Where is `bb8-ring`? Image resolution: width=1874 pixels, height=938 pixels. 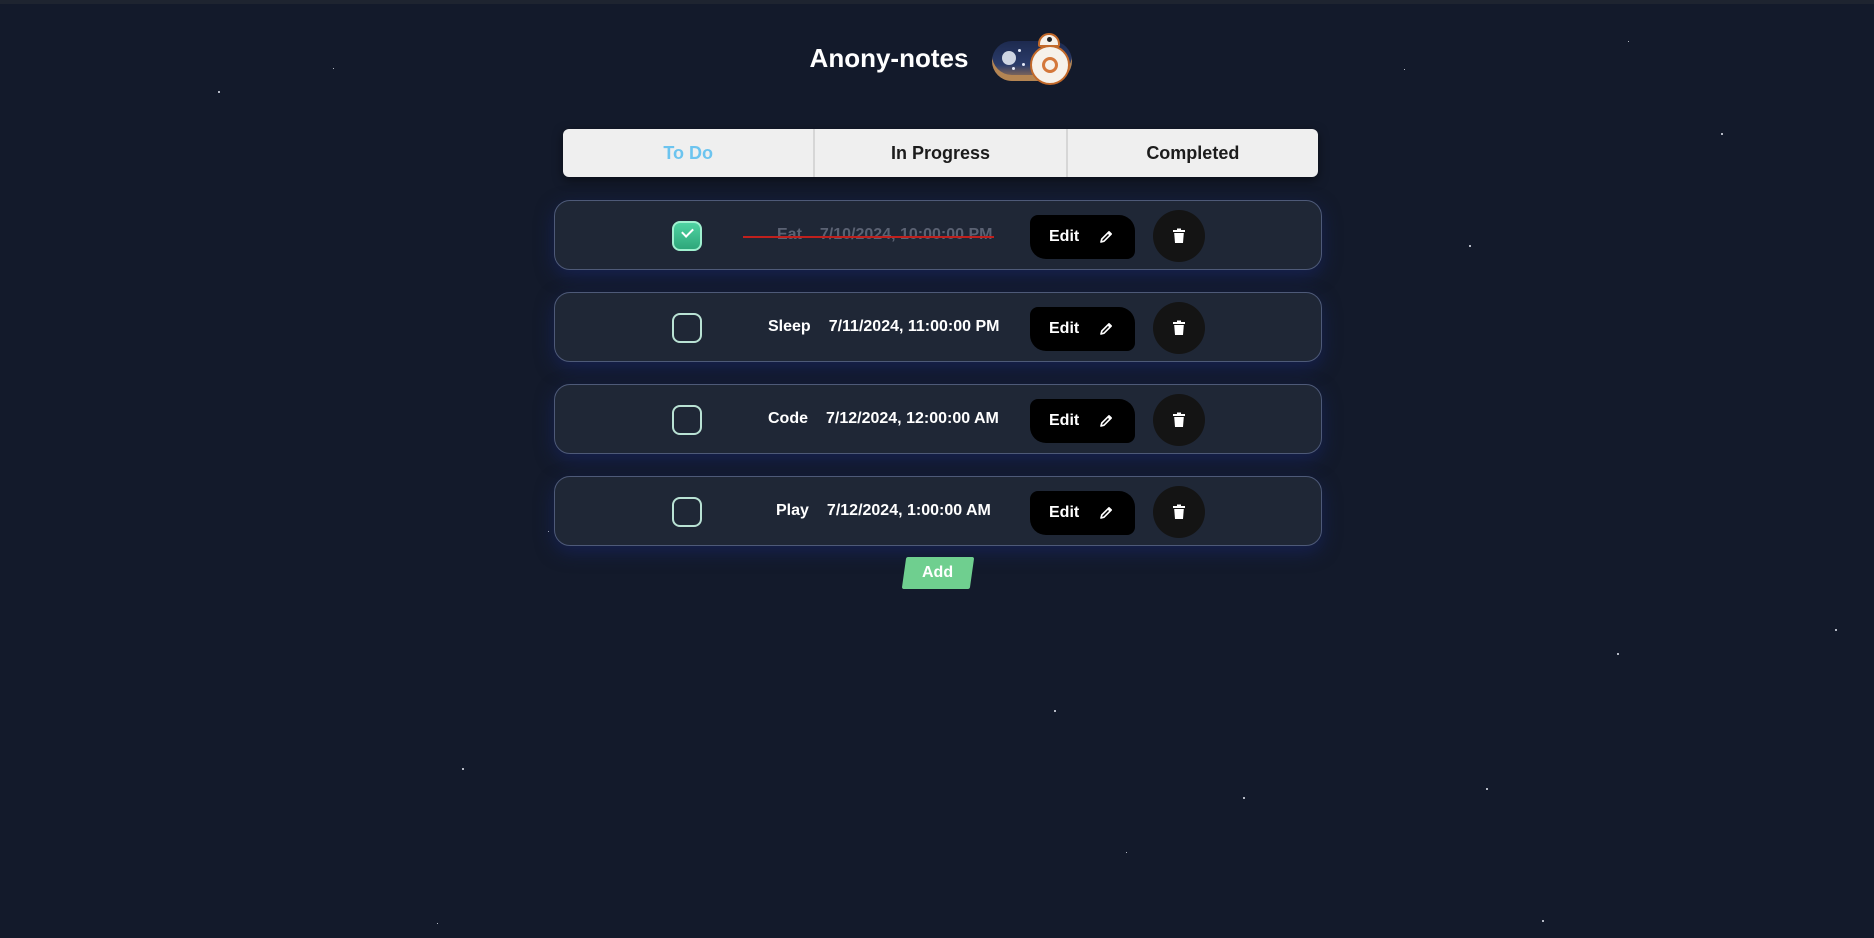
bb8-ring is located at coordinates (1050, 65).